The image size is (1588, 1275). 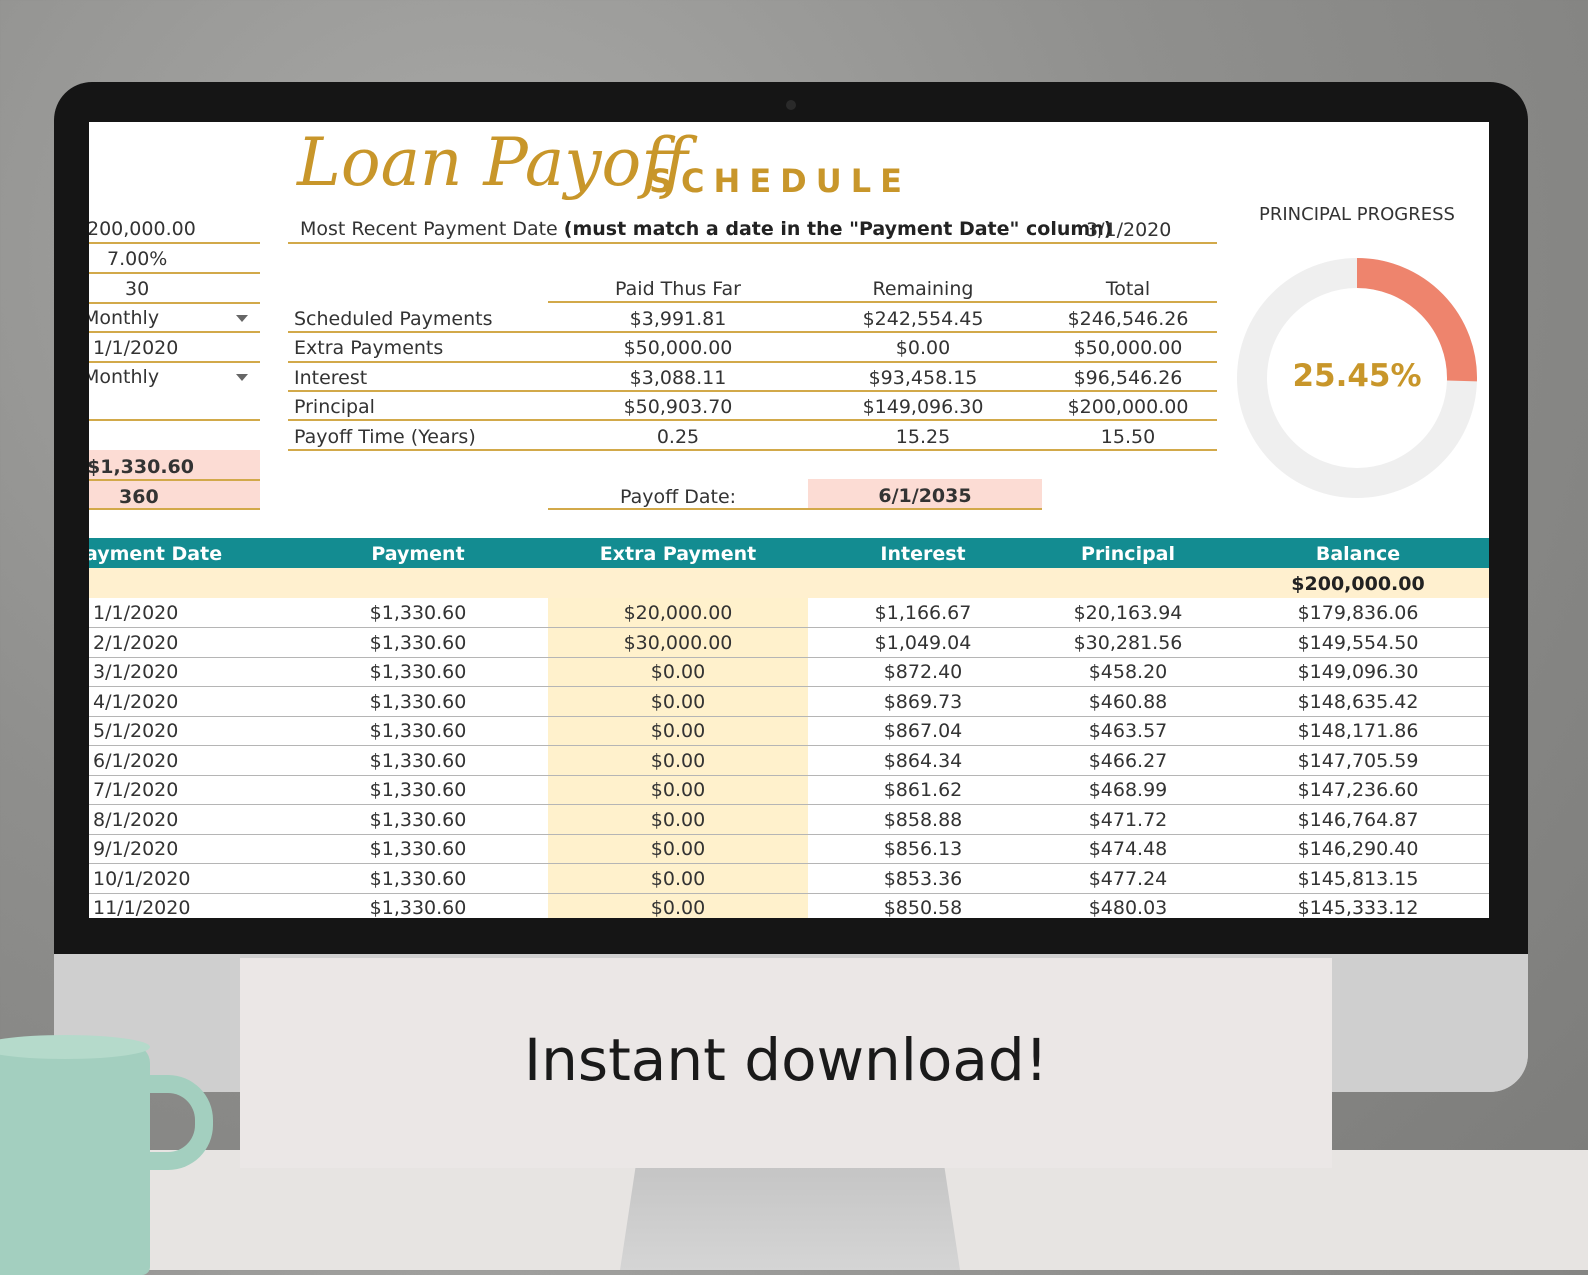 What do you see at coordinates (124, 377) in the screenshot?
I see `compound-period-select: Monthly` at bounding box center [124, 377].